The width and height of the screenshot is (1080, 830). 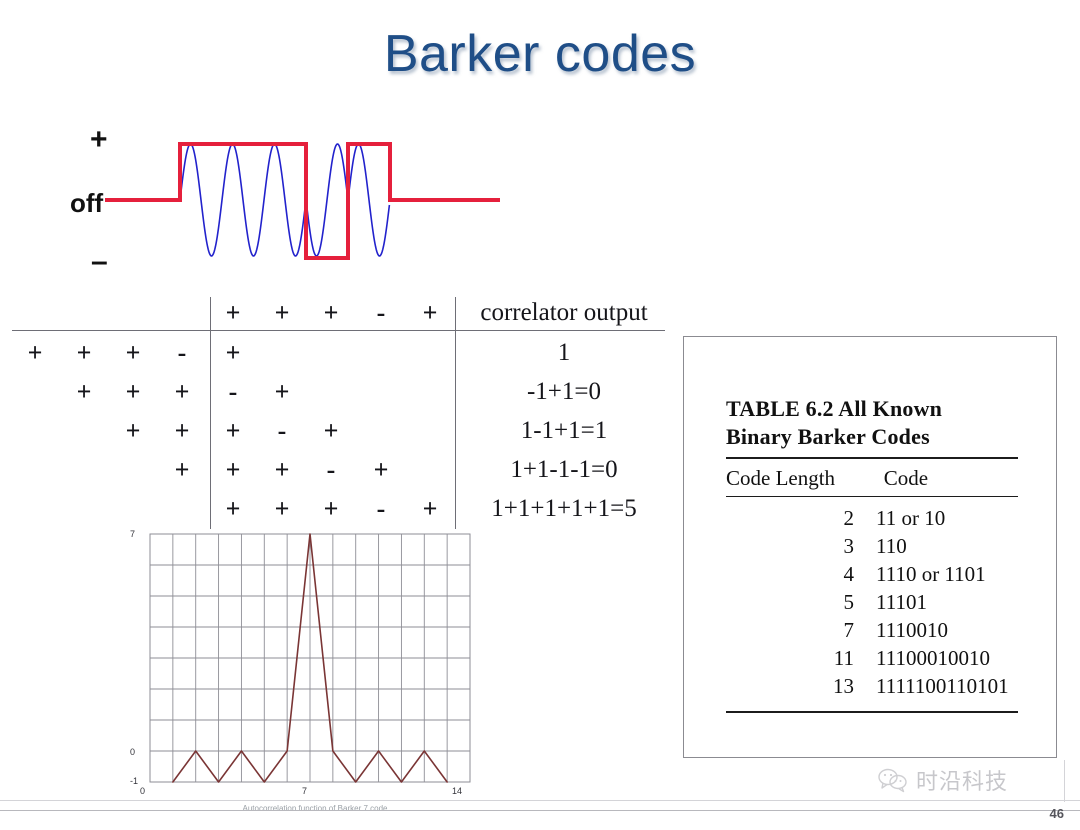 What do you see at coordinates (933, 657) in the screenshot?
I see `cell-code: 11100010010` at bounding box center [933, 657].